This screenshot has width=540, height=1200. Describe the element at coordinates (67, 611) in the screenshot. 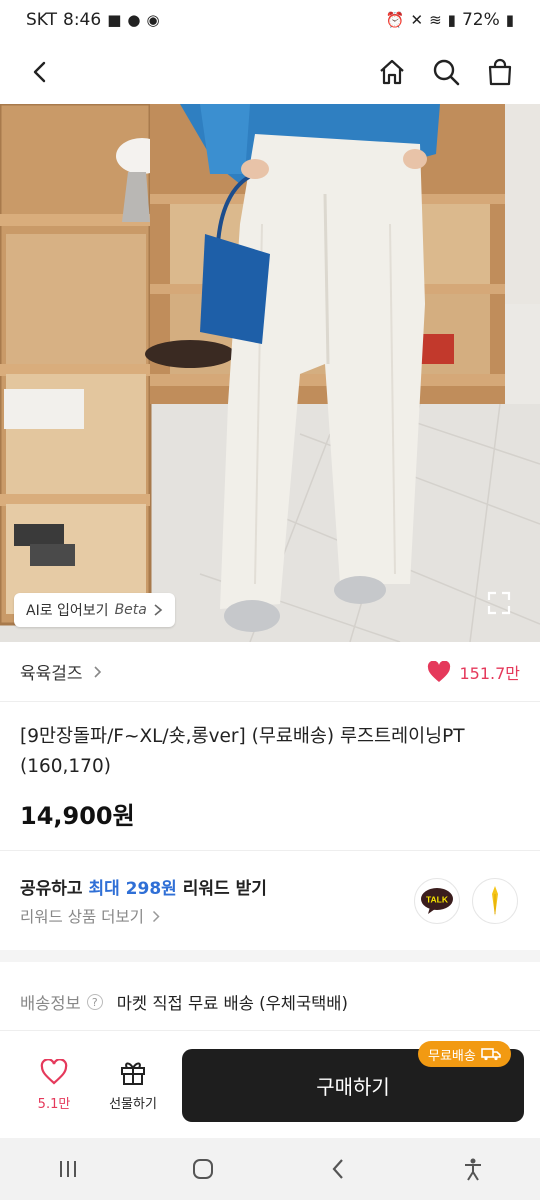

I see `ai-try-on-label: AI로 입어보기` at that location.